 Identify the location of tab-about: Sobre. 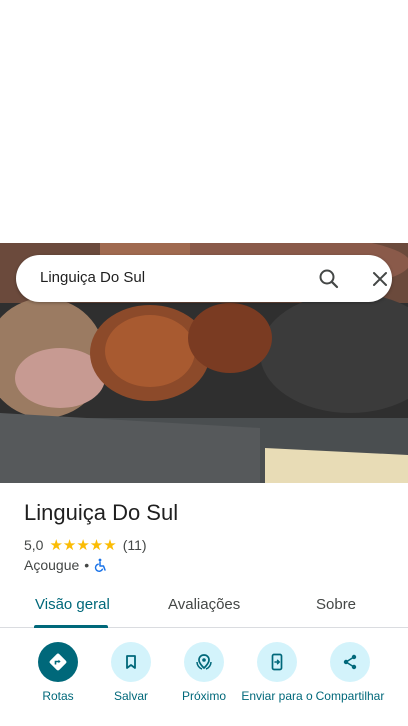
(336, 604).